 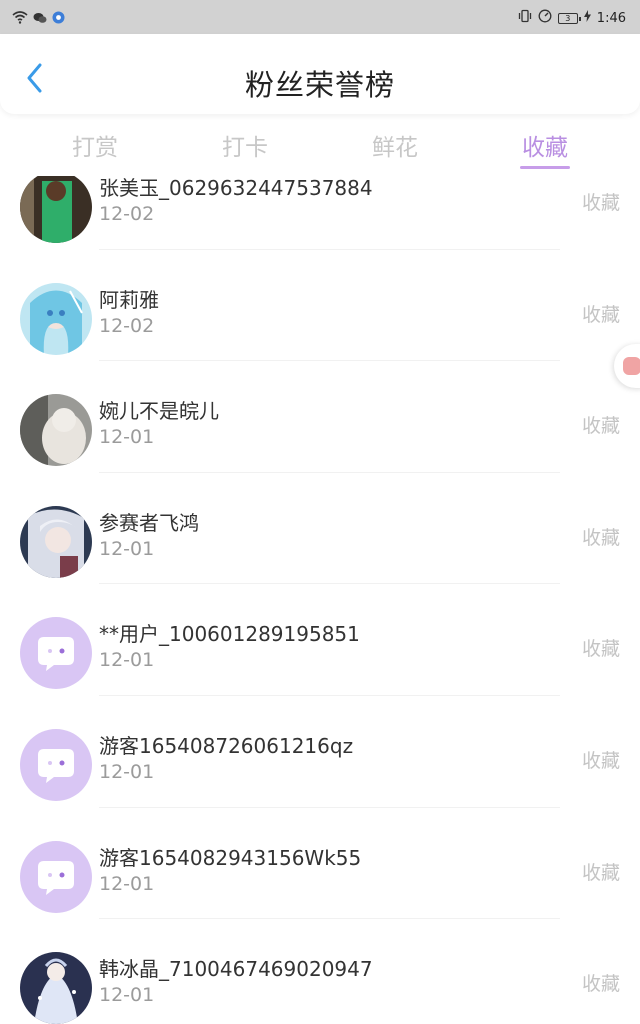 I want to click on page-title: 粉丝荣誉榜, so click(x=319, y=85).